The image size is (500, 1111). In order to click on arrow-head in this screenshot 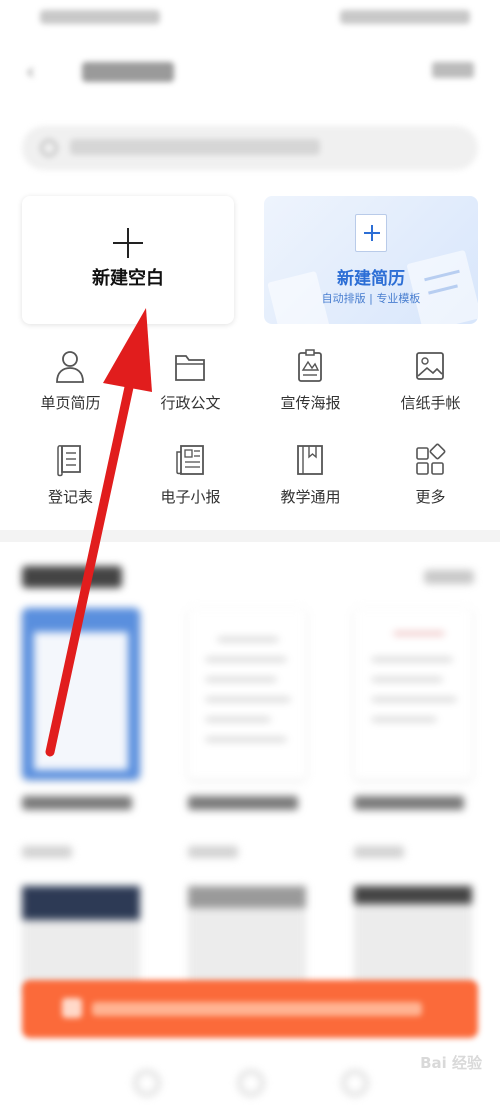, I will do `click(127, 350)`.